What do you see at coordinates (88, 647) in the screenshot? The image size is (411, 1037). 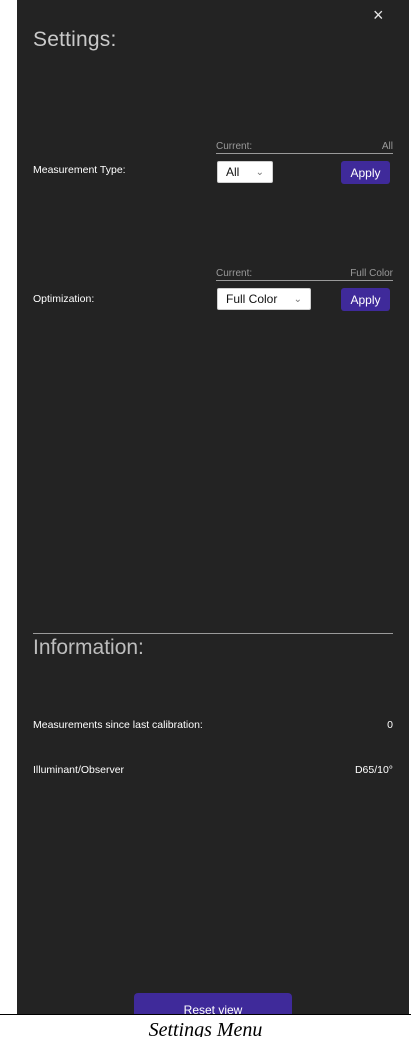 I see `information-title: Information:` at bounding box center [88, 647].